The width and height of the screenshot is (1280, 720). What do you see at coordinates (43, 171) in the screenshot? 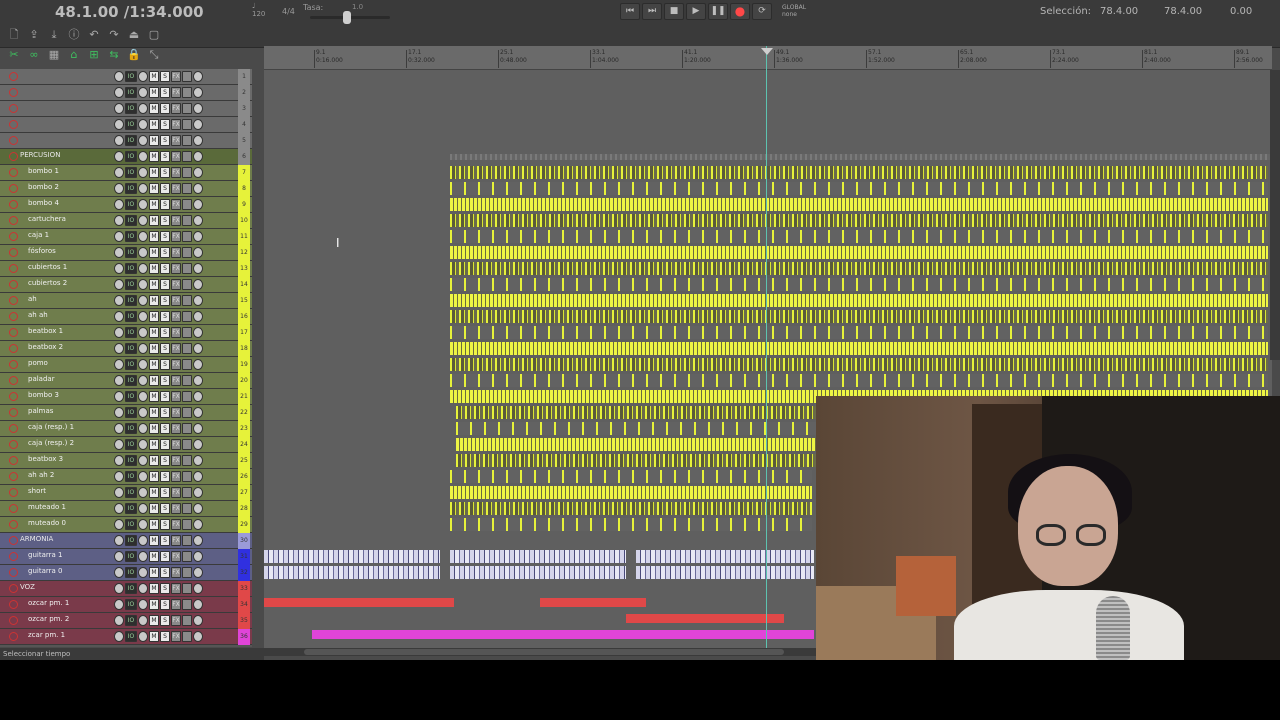
I see `track-name: bombo 1` at bounding box center [43, 171].